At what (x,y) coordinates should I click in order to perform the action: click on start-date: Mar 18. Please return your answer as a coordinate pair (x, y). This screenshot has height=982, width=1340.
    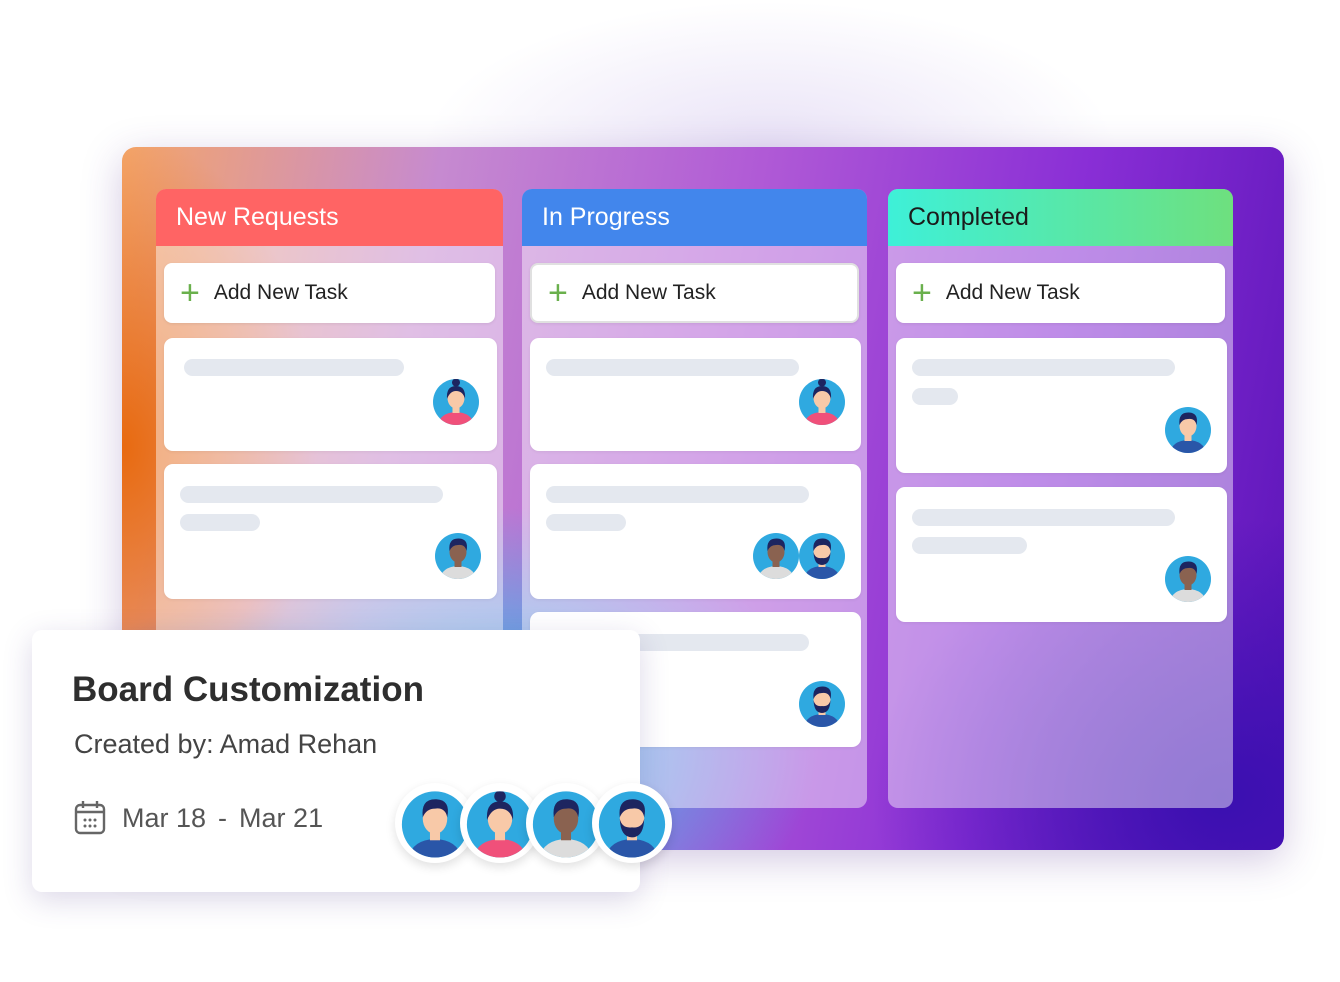
    Looking at the image, I should click on (164, 817).